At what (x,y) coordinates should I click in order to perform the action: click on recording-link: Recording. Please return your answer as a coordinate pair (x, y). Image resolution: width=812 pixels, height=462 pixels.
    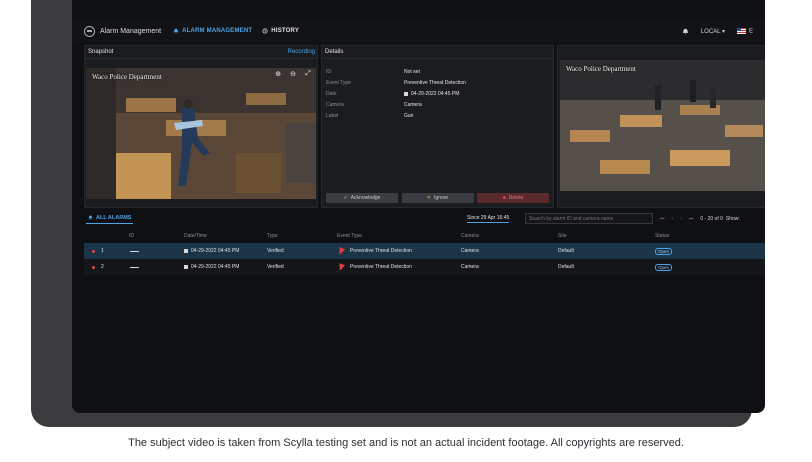
    Looking at the image, I should click on (301, 52).